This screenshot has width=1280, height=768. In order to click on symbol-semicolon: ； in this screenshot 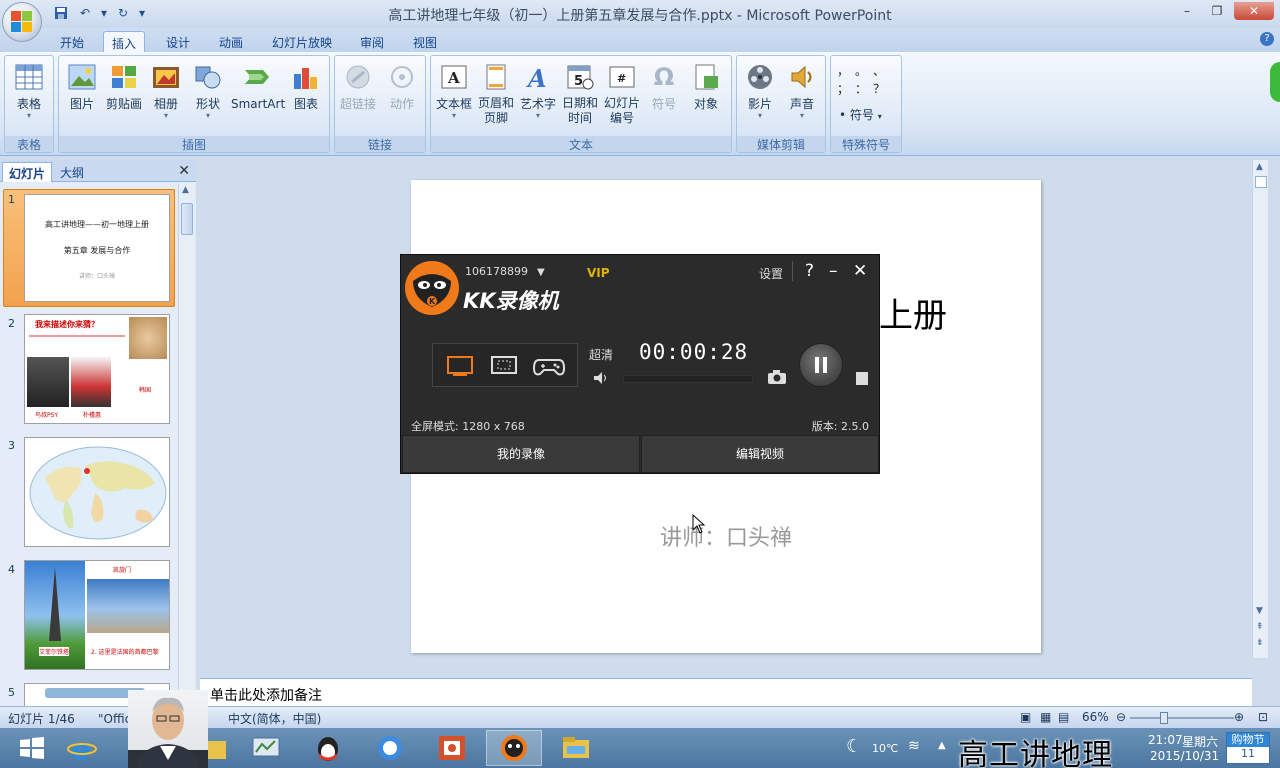, I will do `click(846, 89)`.